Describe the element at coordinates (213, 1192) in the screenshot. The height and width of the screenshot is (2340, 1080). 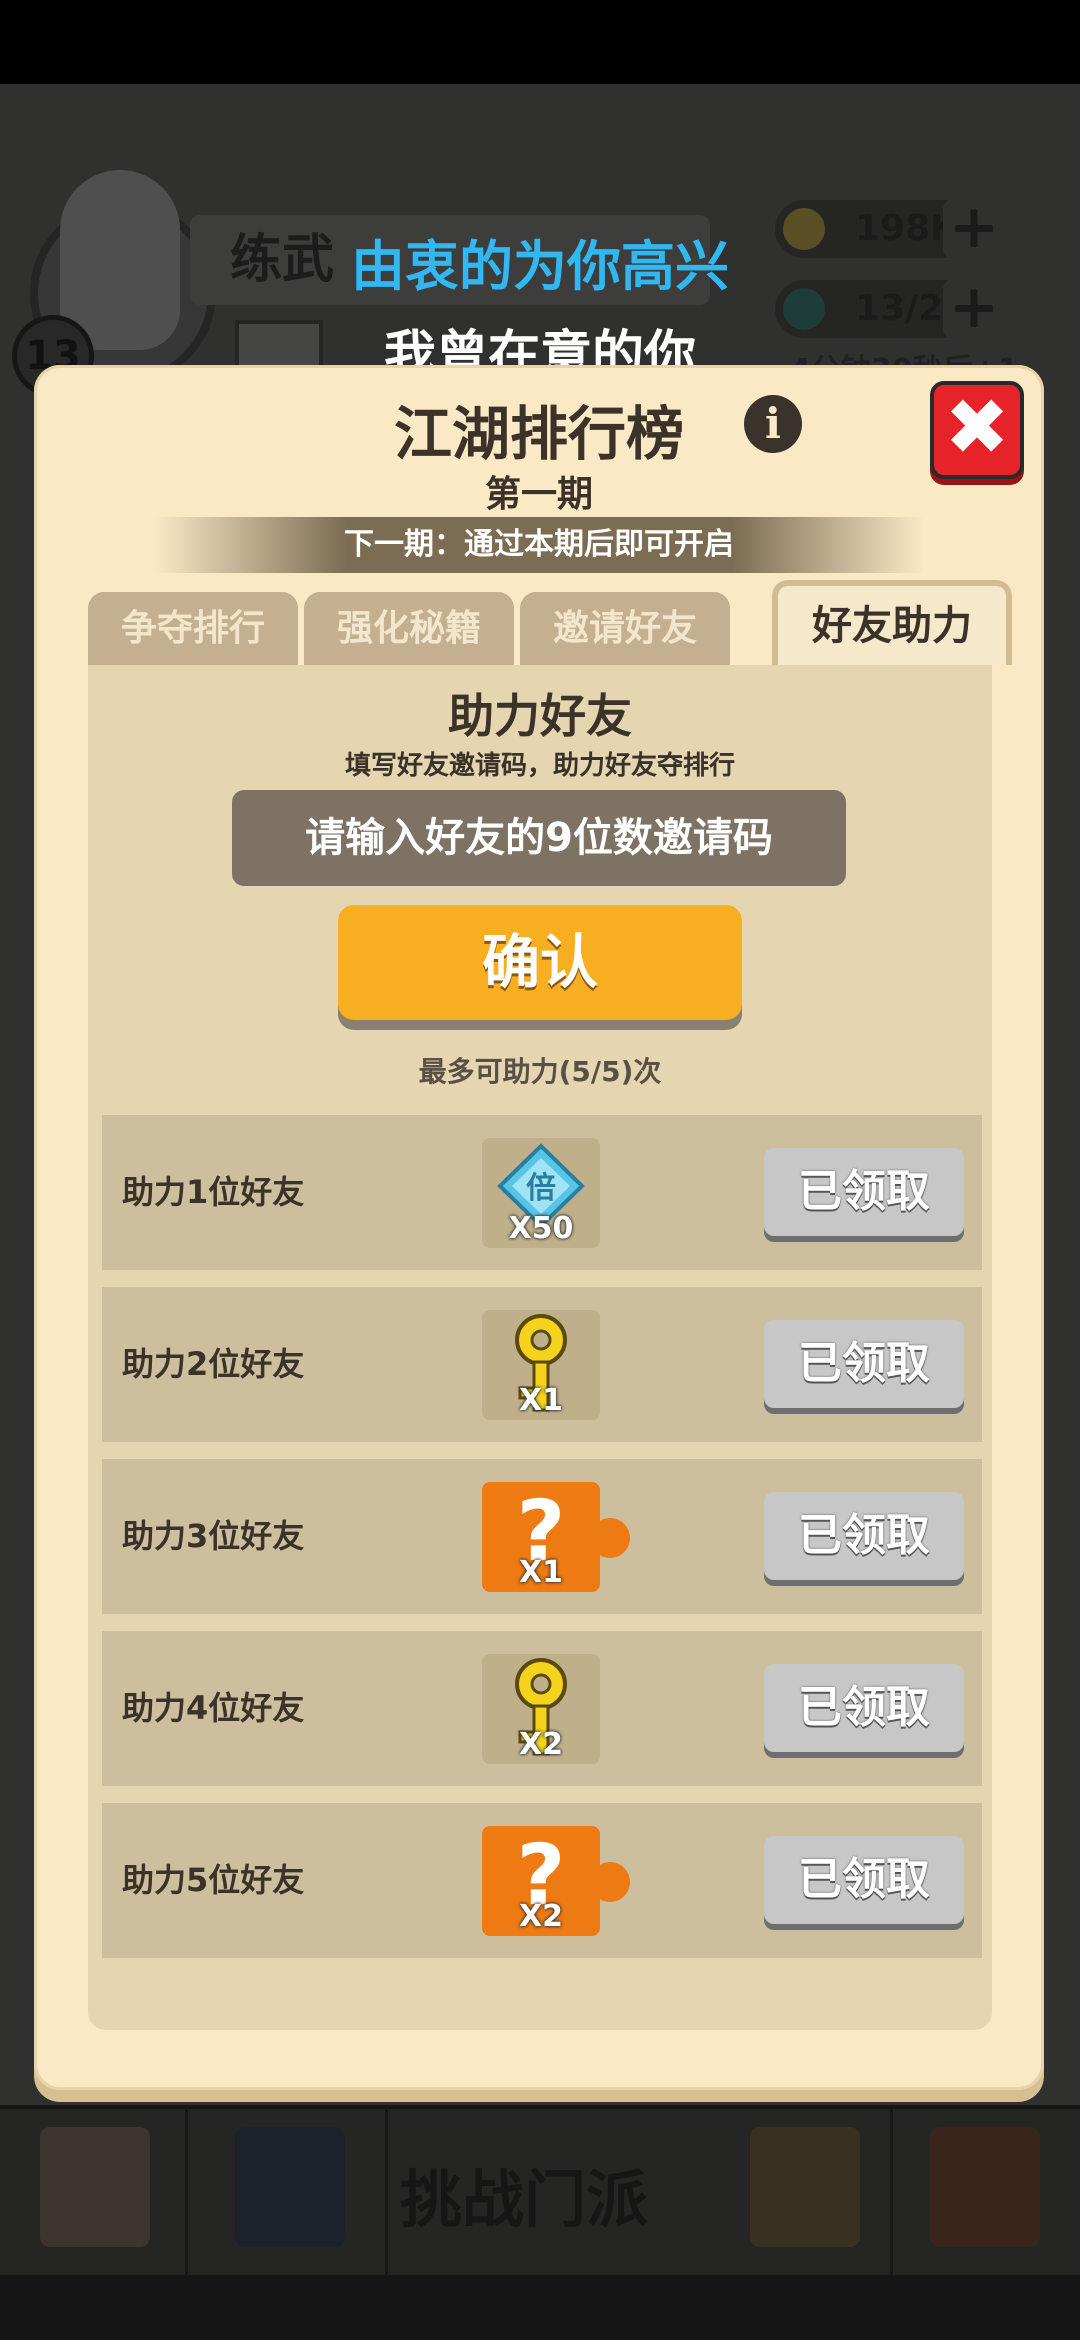
I see `reward-label: 助力1位好友` at that location.